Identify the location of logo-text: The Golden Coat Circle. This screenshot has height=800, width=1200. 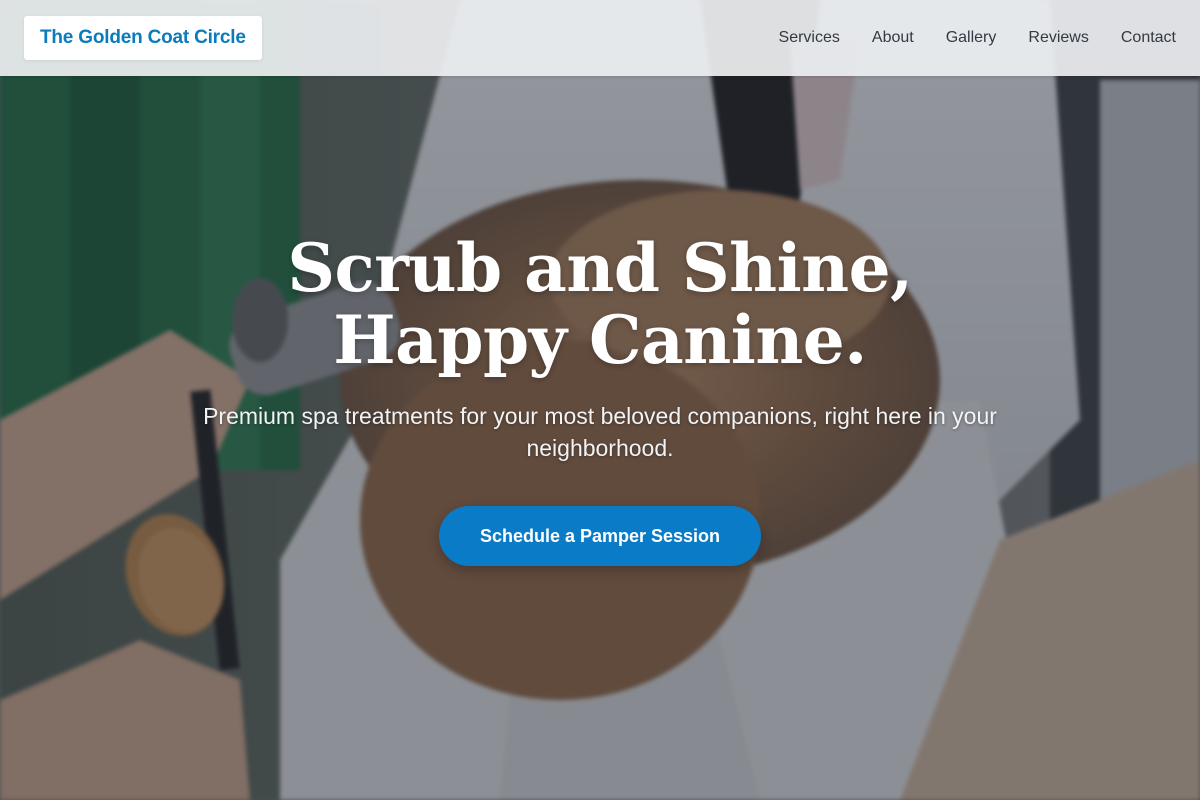
(143, 37).